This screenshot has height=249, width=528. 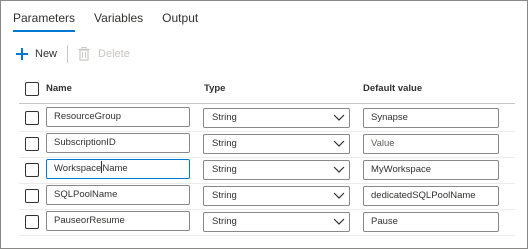 What do you see at coordinates (46, 54) in the screenshot?
I see `new-button-label: New` at bounding box center [46, 54].